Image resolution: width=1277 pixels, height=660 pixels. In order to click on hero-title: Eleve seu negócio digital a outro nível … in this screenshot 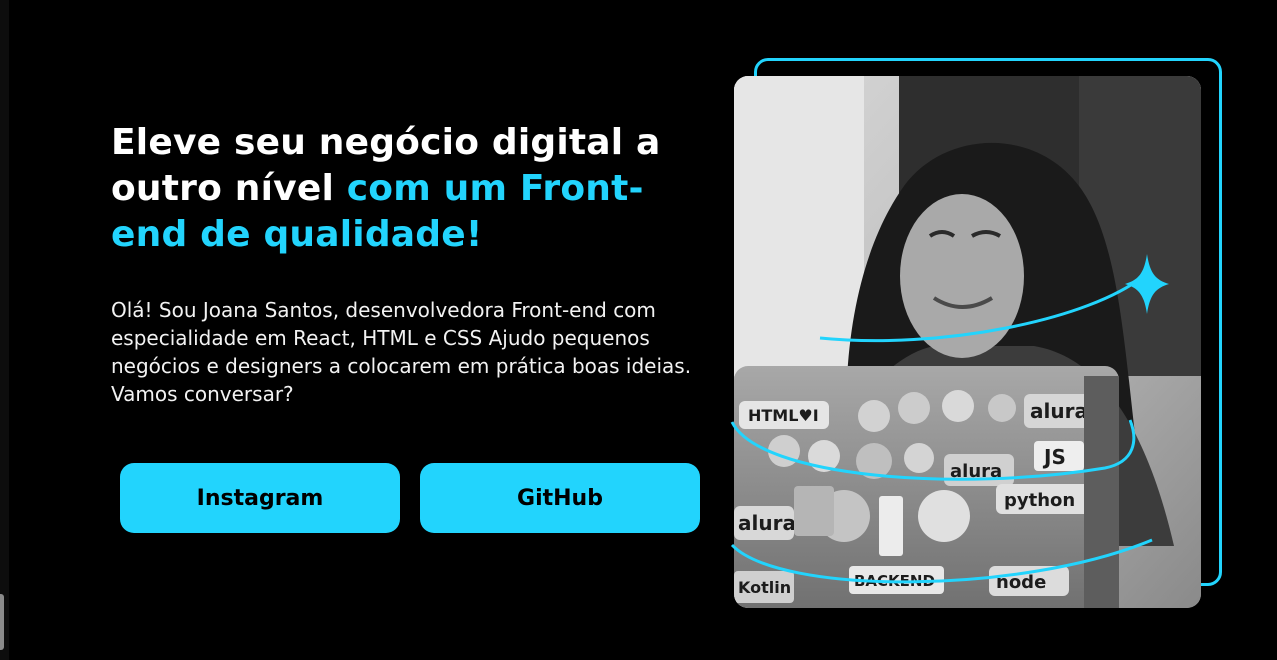, I will do `click(411, 189)`.